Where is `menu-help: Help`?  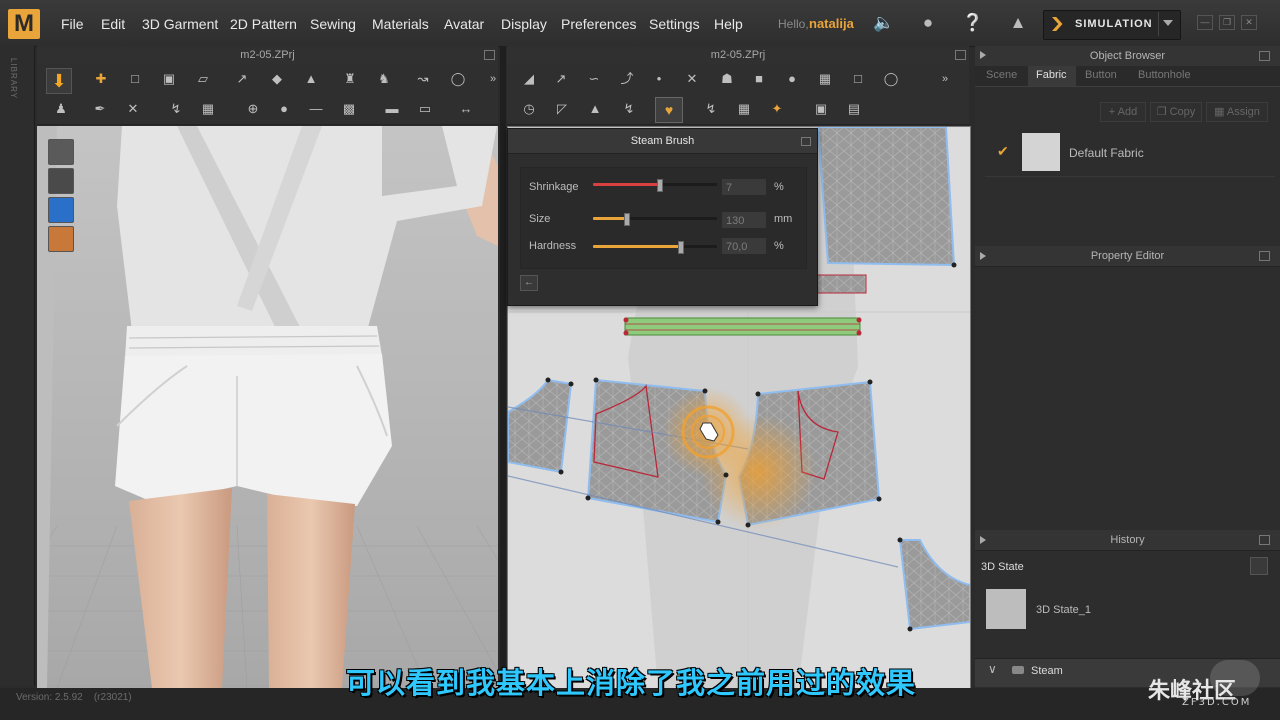
menu-help: Help is located at coordinates (728, 24).